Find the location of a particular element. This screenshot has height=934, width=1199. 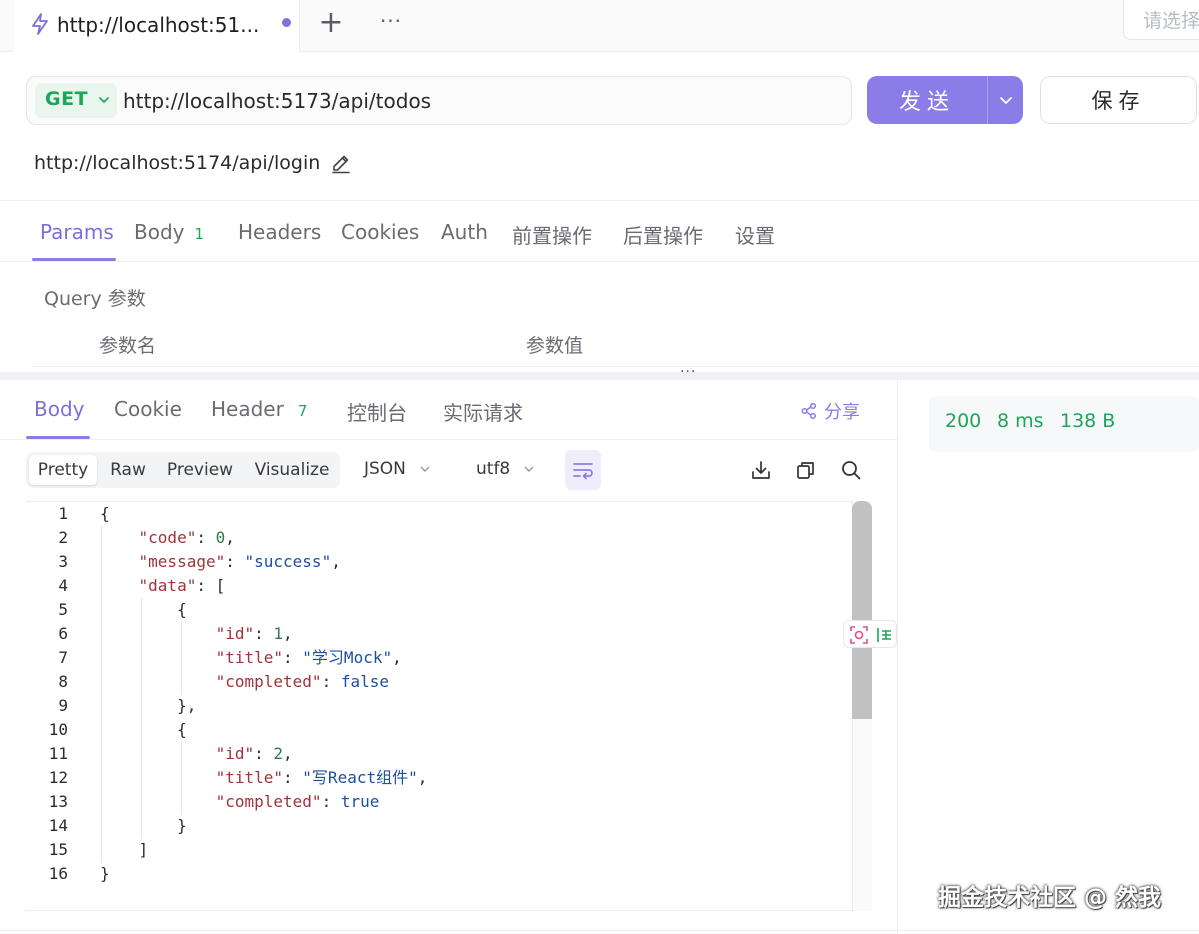

response-time: 8 ms is located at coordinates (1020, 421).